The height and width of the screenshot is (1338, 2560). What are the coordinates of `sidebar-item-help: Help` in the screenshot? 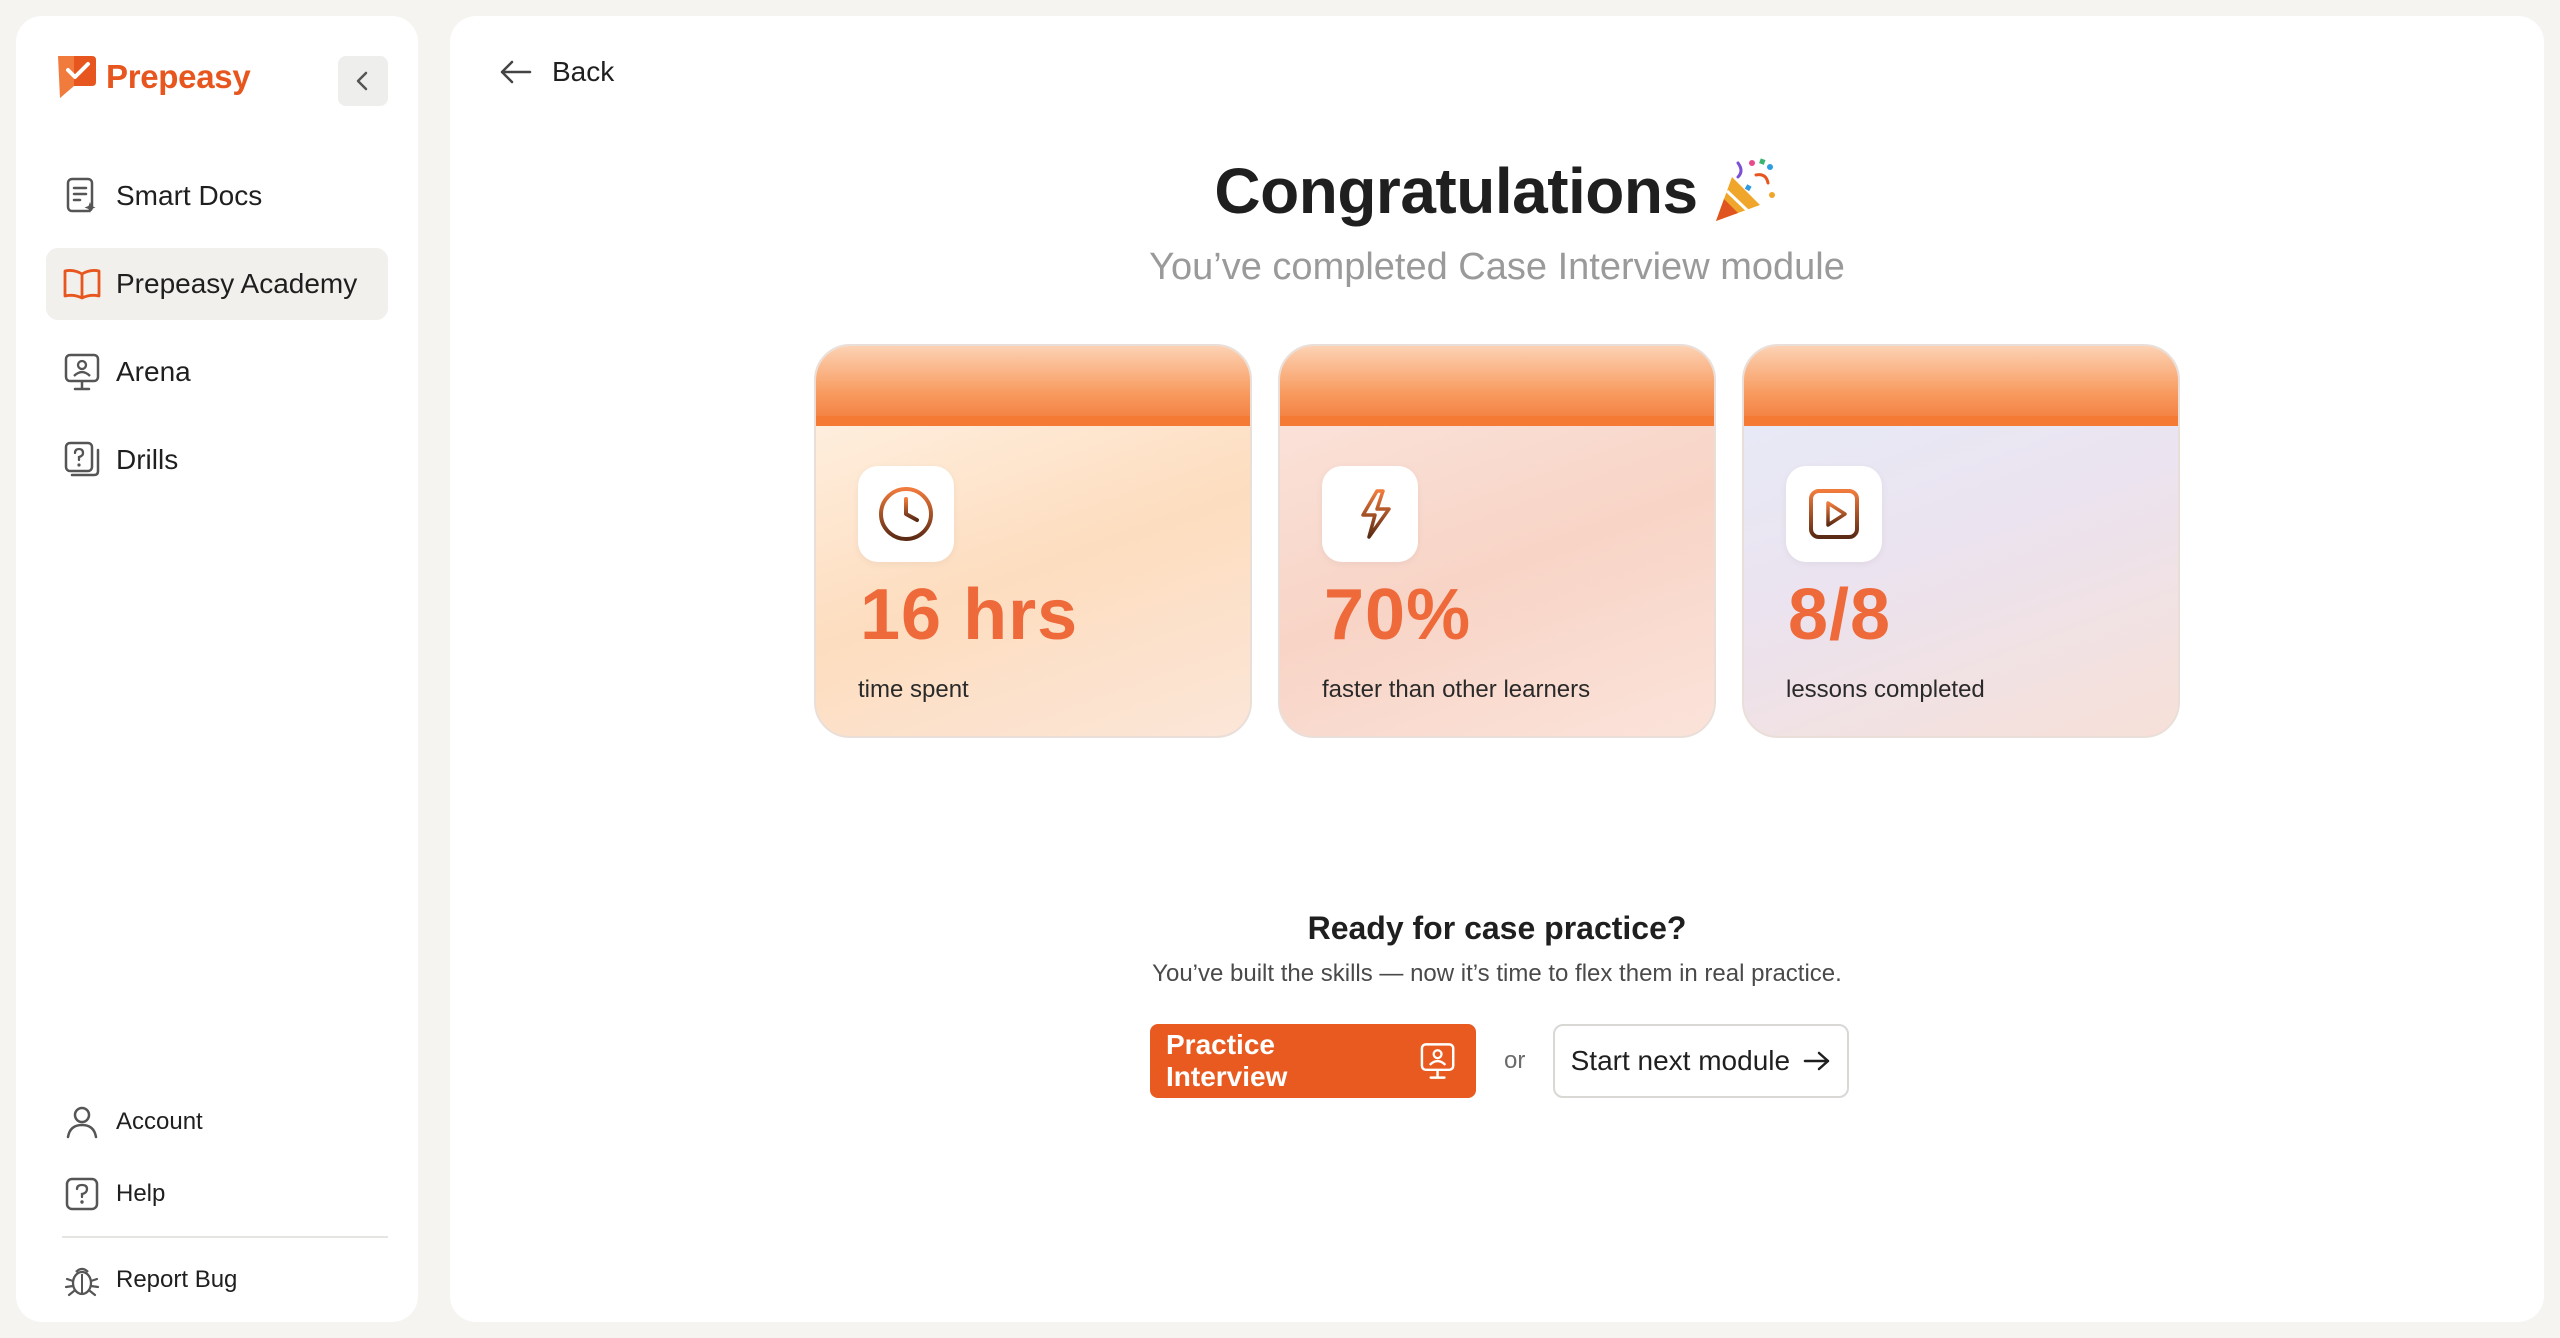 It's located at (217, 1194).